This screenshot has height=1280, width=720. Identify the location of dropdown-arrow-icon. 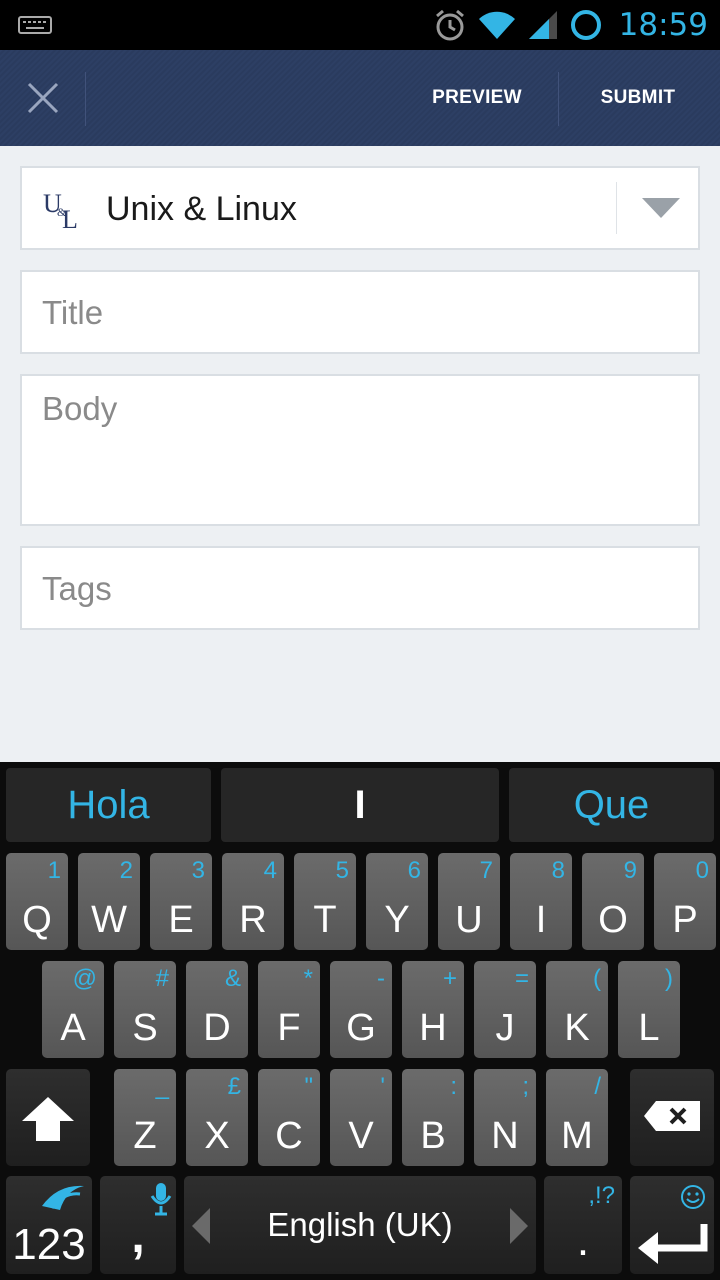
(661, 208).